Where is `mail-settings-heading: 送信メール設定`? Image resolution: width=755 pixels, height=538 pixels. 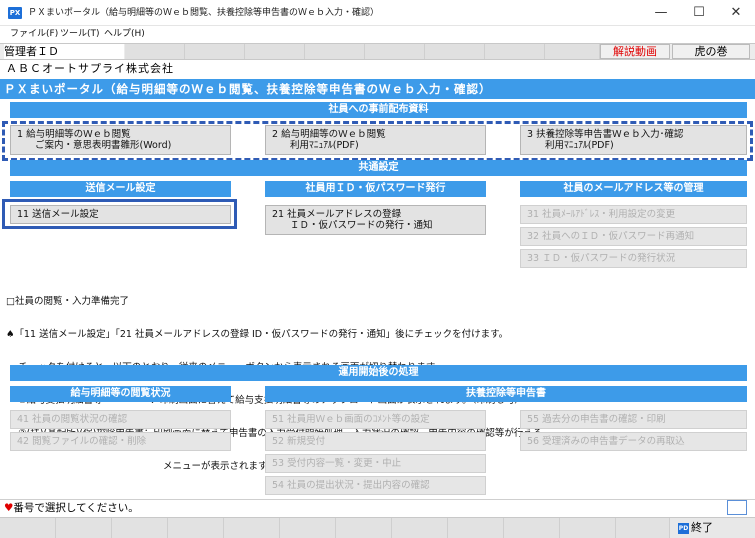
mail-settings-heading: 送信メール設定 is located at coordinates (120, 189).